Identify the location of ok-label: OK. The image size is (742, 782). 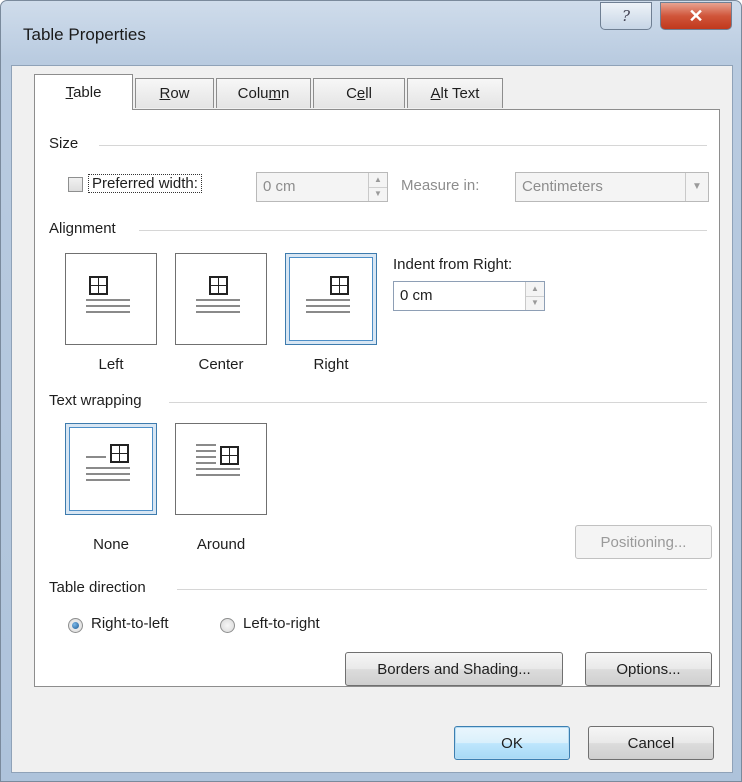
(512, 743).